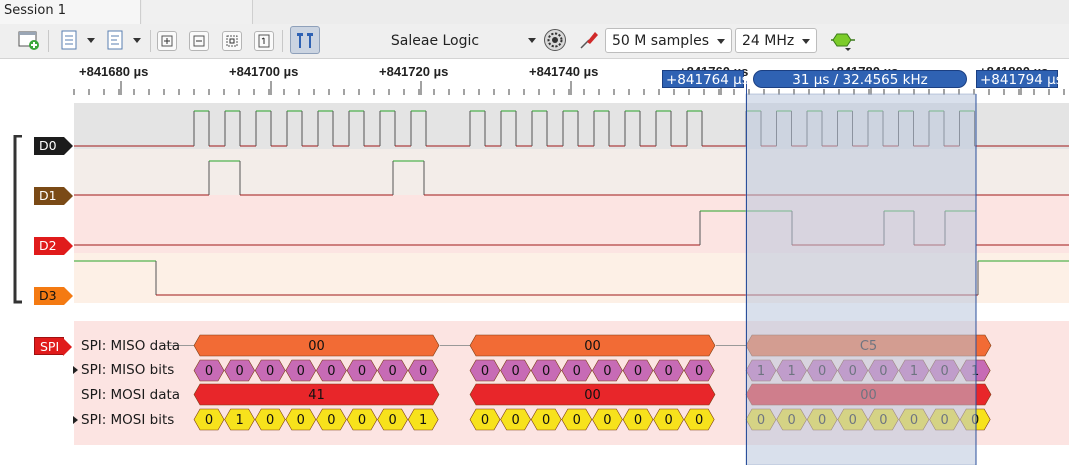 The image size is (1069, 465). I want to click on cursor-left-line, so click(746, 272).